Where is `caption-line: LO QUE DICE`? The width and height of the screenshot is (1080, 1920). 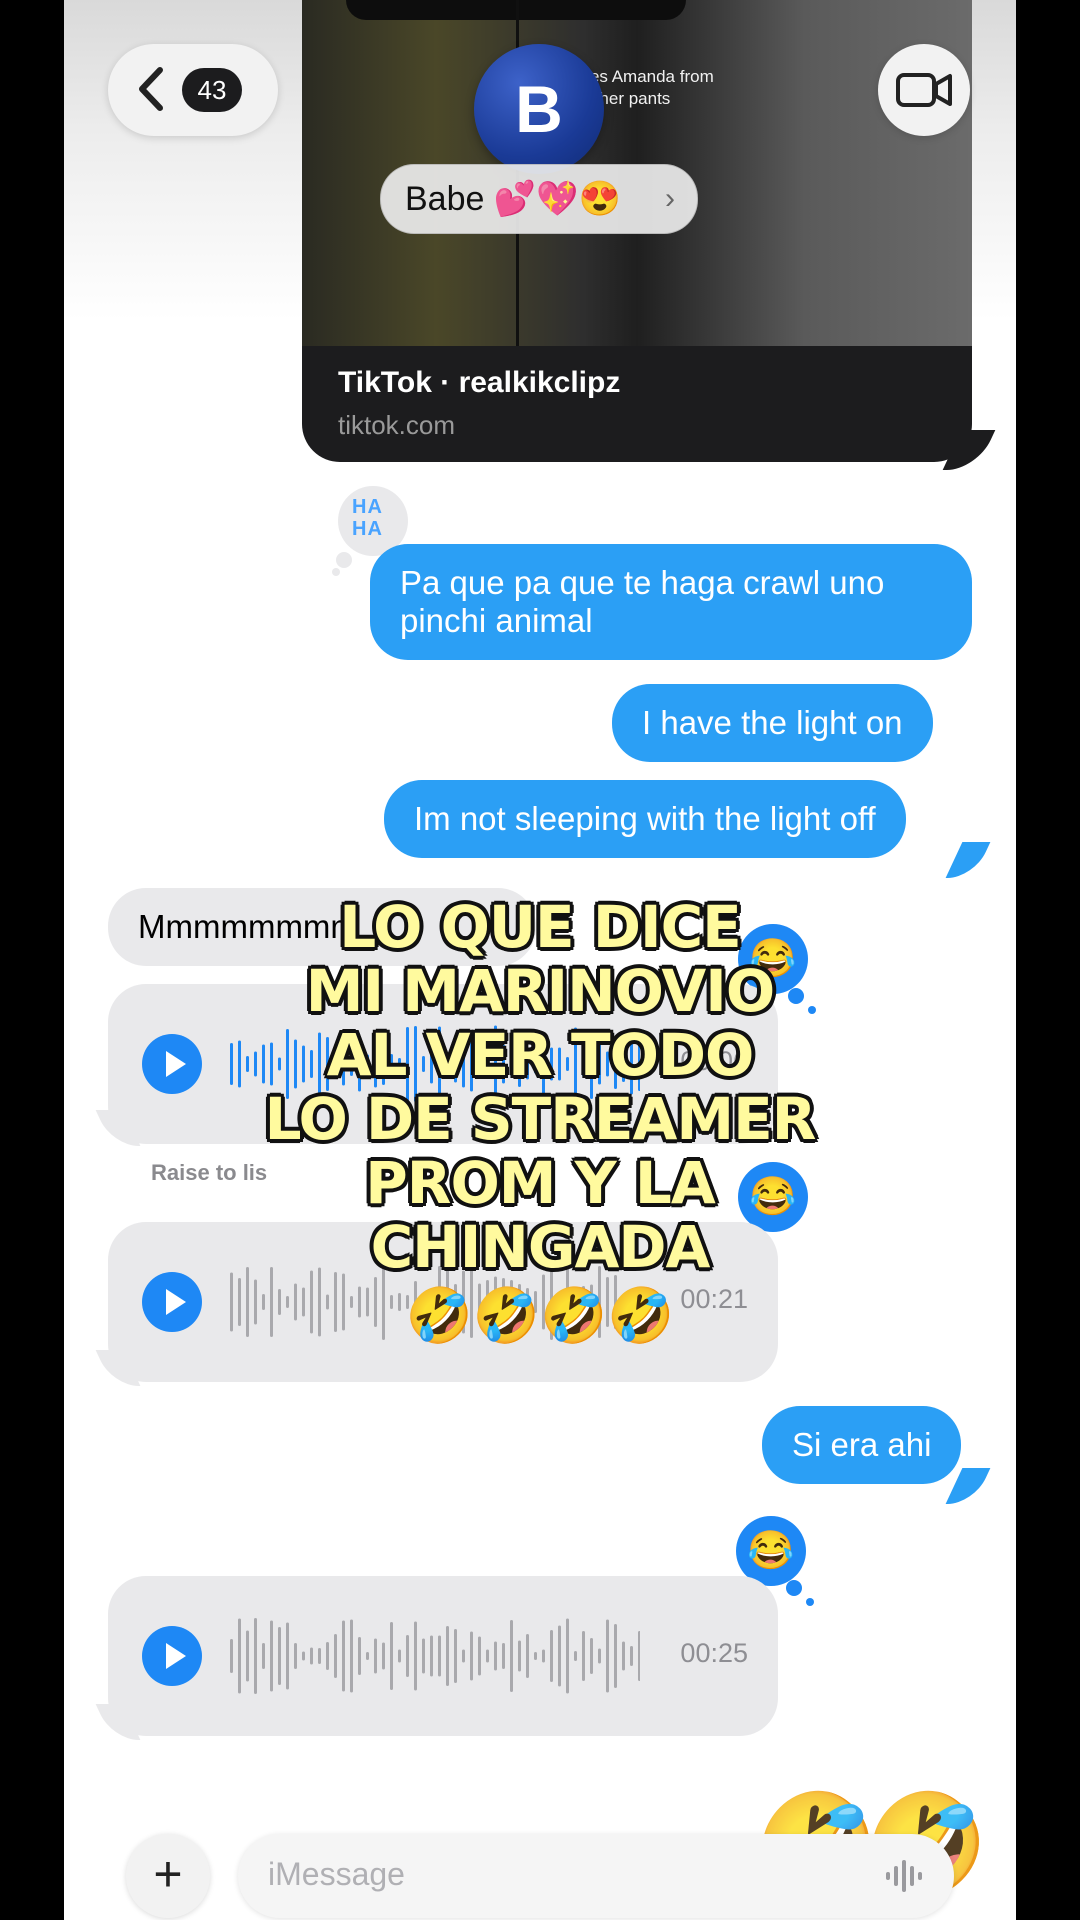
caption-line: LO QUE DICE is located at coordinates (540, 927).